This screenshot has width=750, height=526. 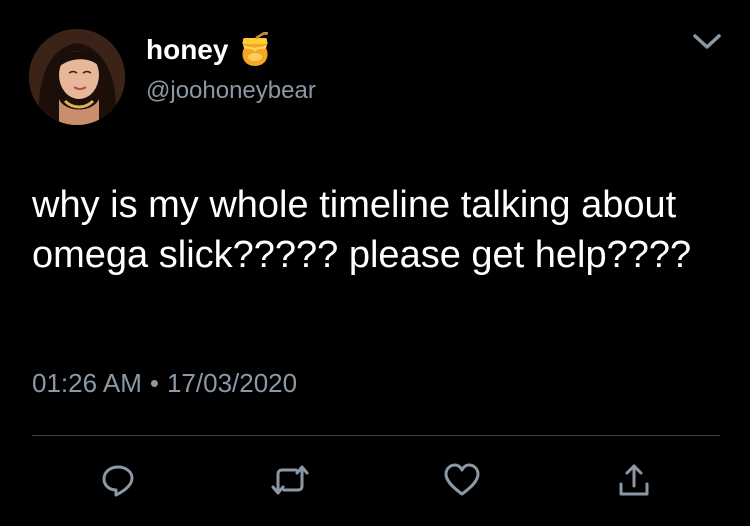 I want to click on reply-button, so click(x=118, y=480).